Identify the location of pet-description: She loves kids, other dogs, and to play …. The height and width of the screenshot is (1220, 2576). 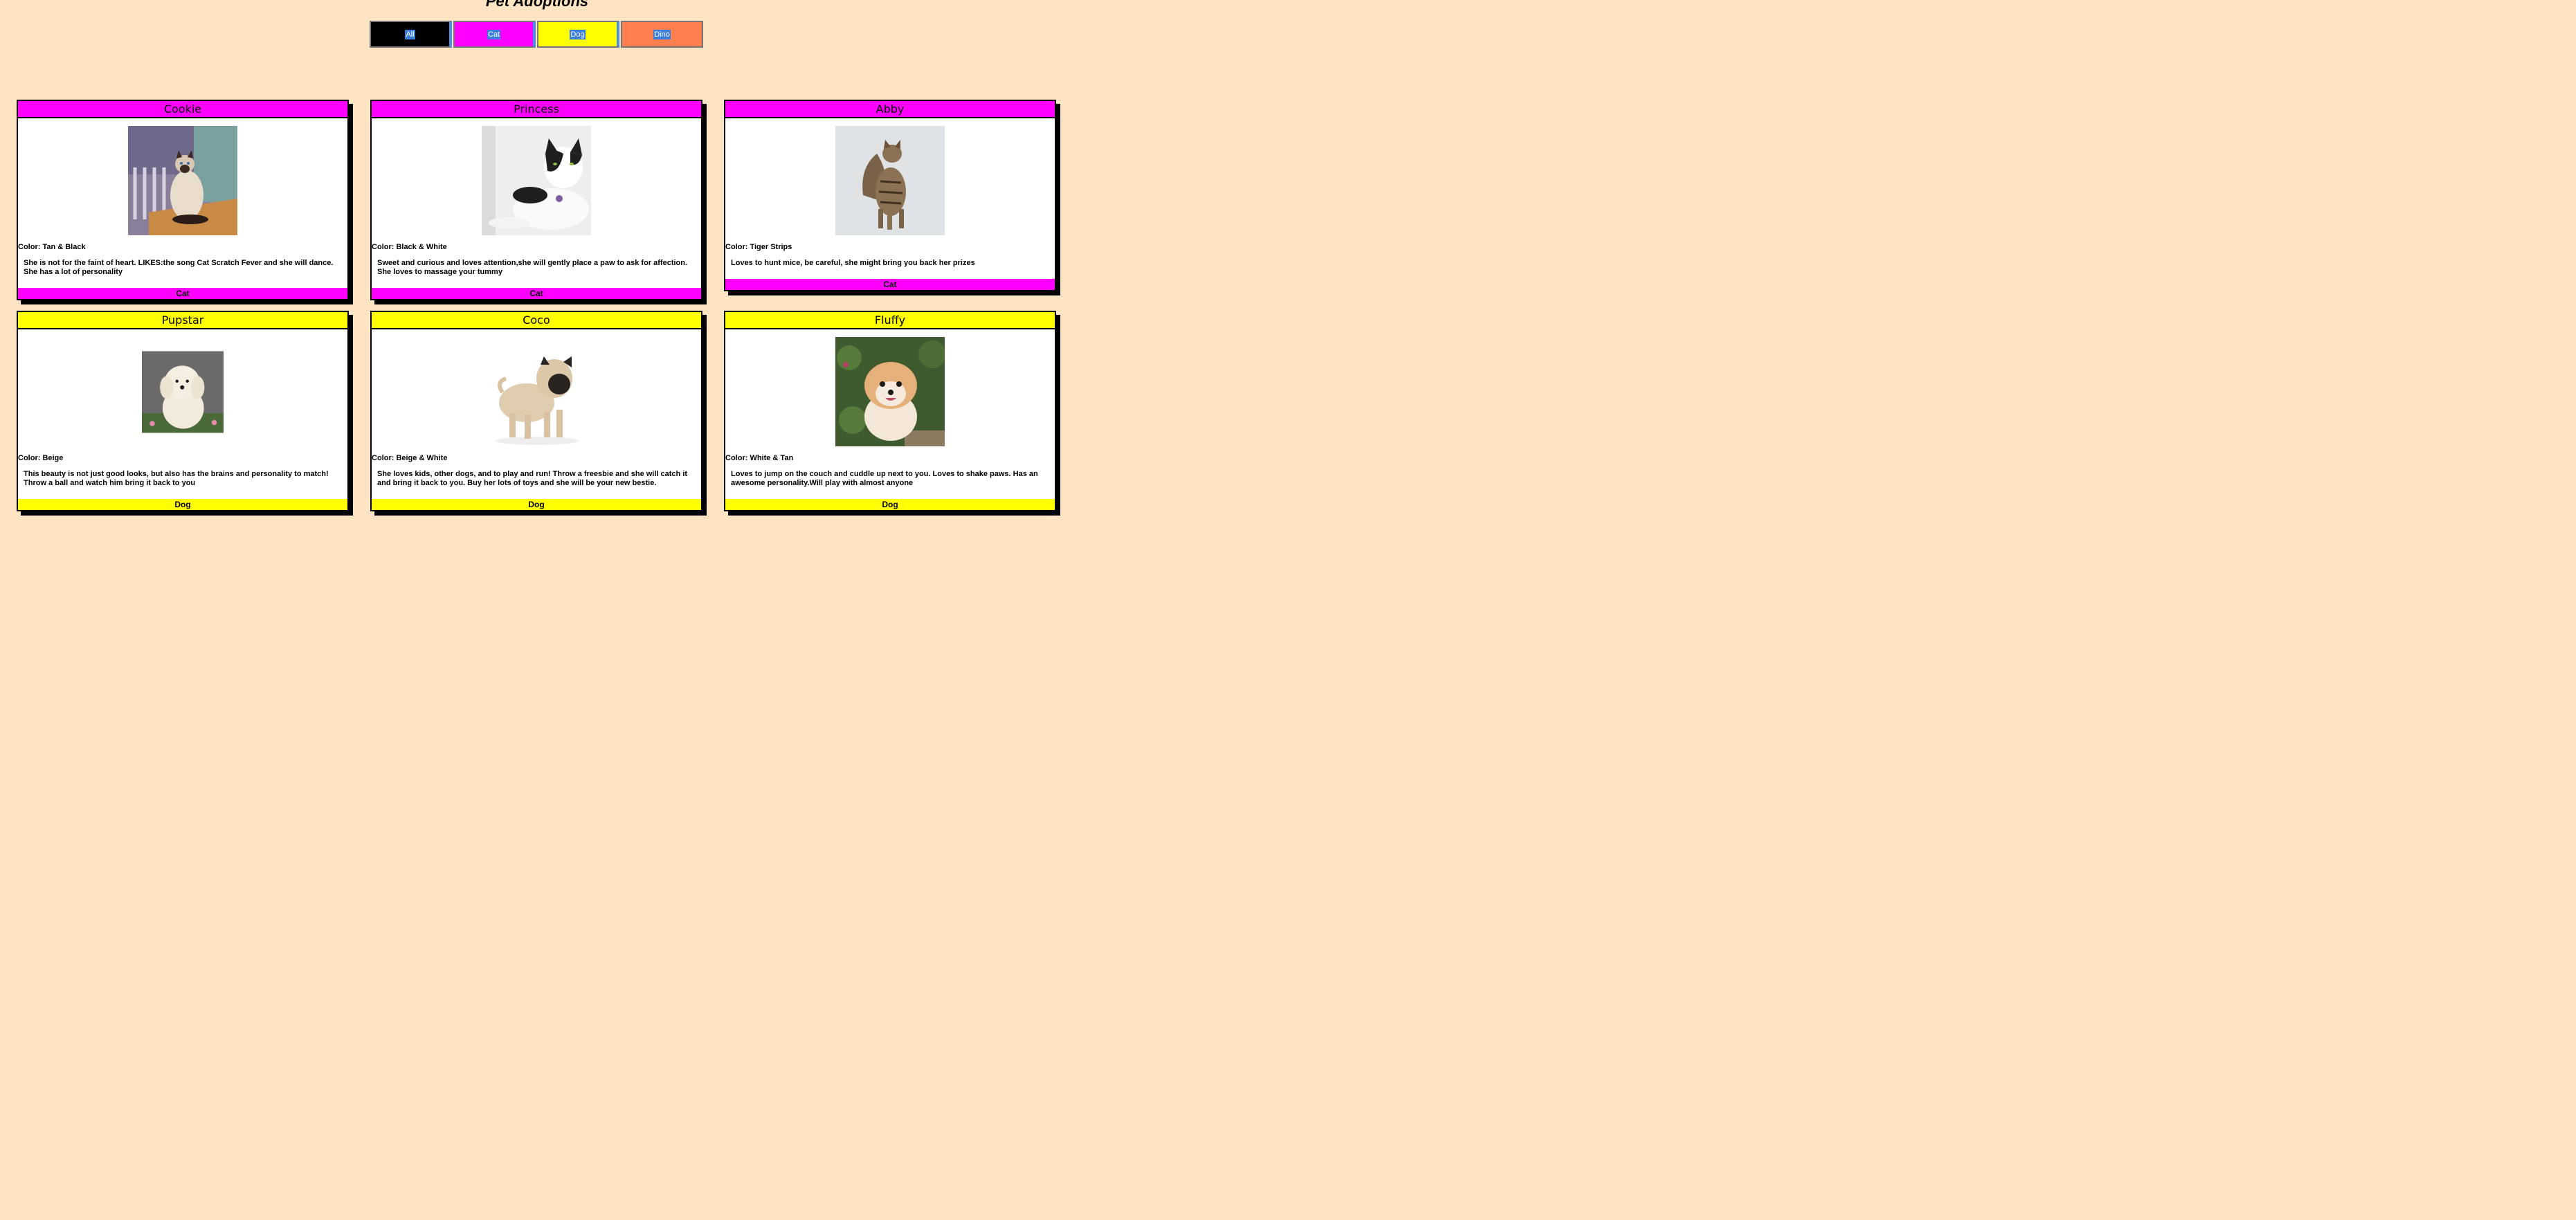
(532, 479).